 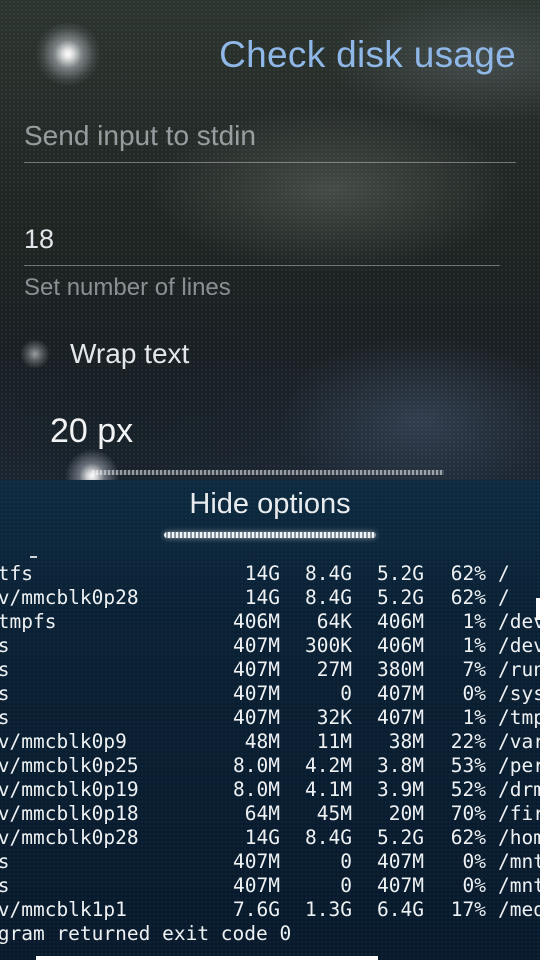 I want to click on mount-cell: /sys, so click(x=519, y=693).